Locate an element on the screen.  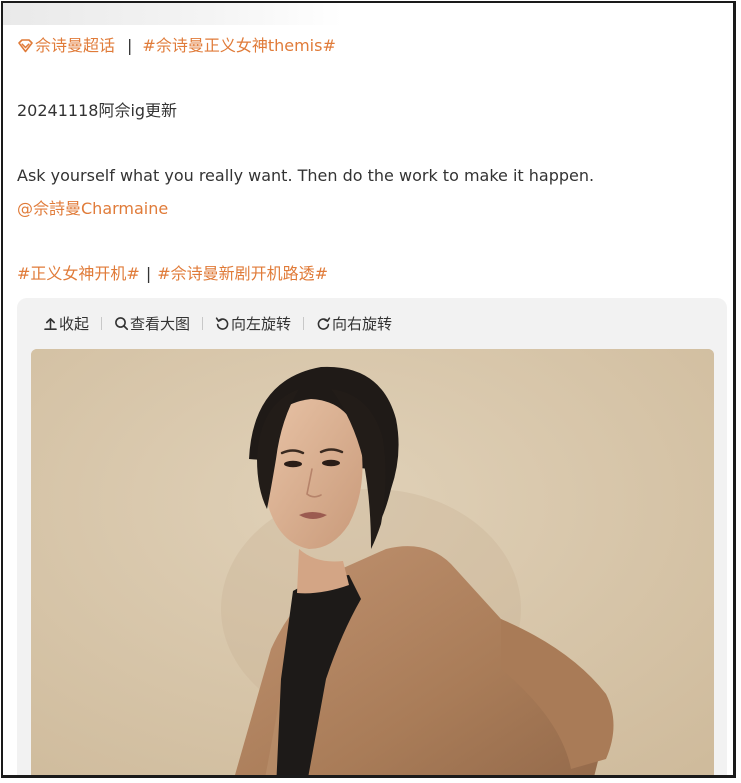
view-large-button: 查看大图 is located at coordinates (152, 323).